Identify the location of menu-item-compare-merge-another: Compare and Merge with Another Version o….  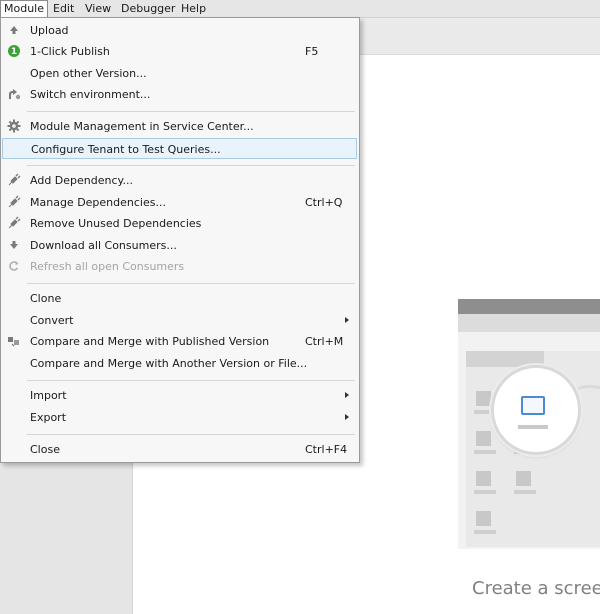
(179, 363).